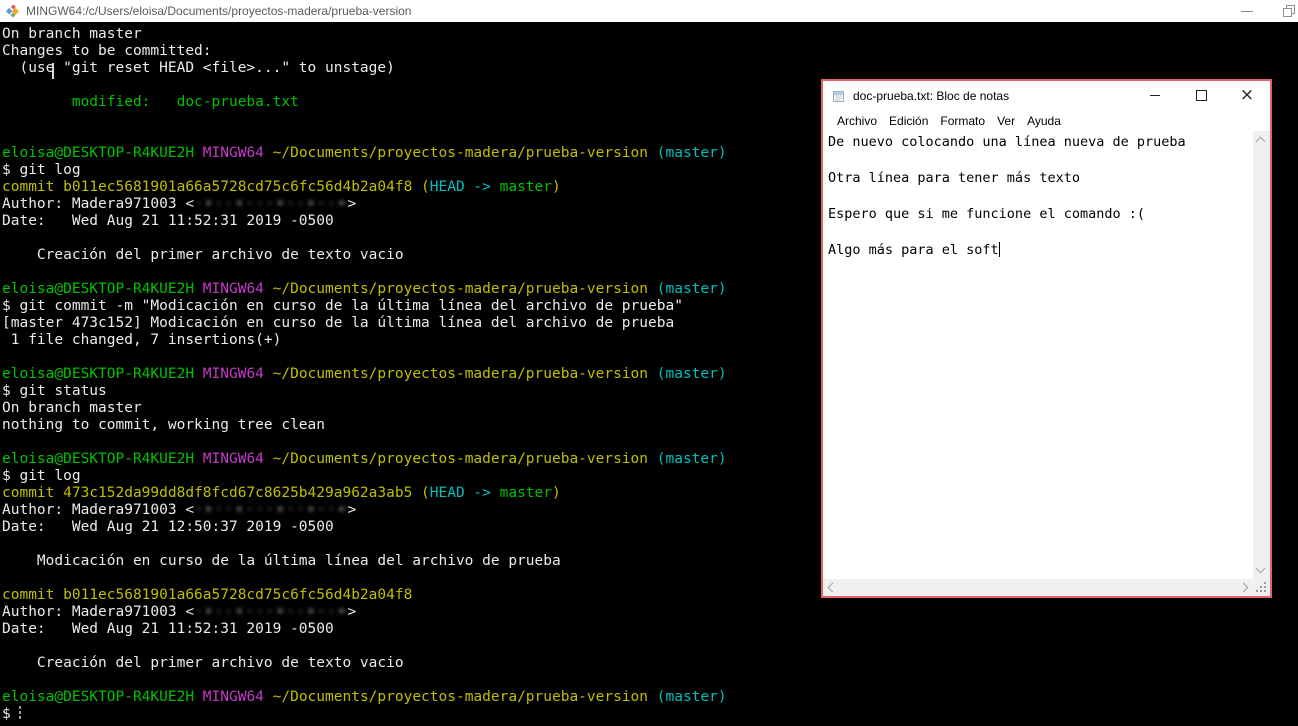  Describe the element at coordinates (914, 250) in the screenshot. I see `notepad-line: Algo más para el soft` at that location.